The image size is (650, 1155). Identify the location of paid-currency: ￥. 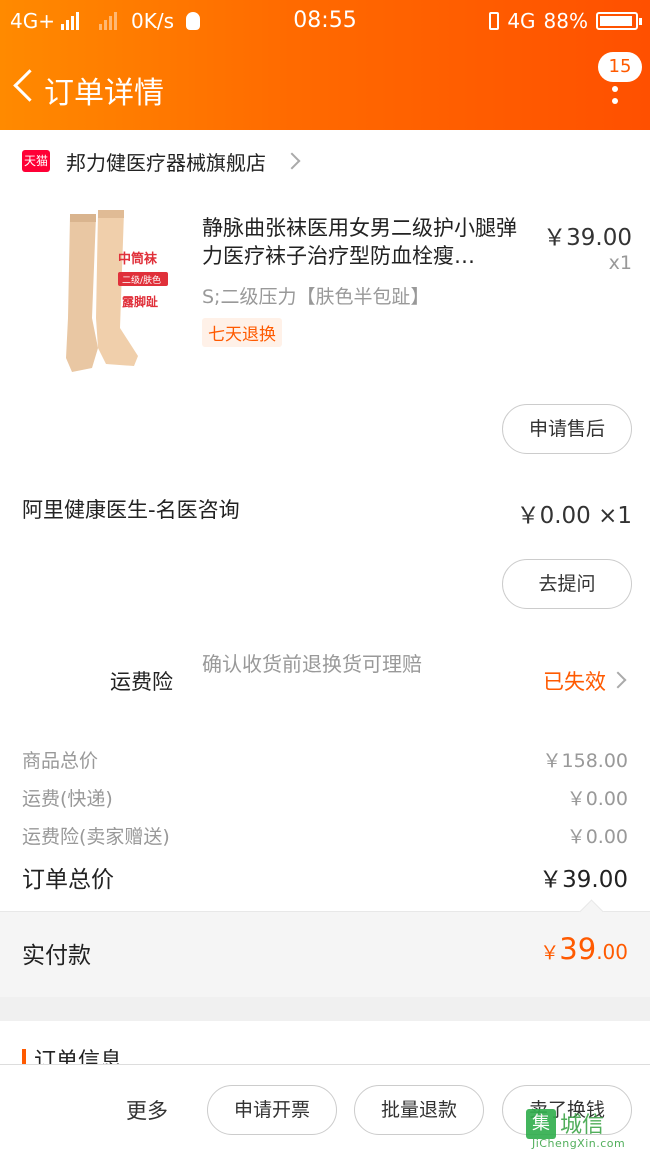
(550, 953).